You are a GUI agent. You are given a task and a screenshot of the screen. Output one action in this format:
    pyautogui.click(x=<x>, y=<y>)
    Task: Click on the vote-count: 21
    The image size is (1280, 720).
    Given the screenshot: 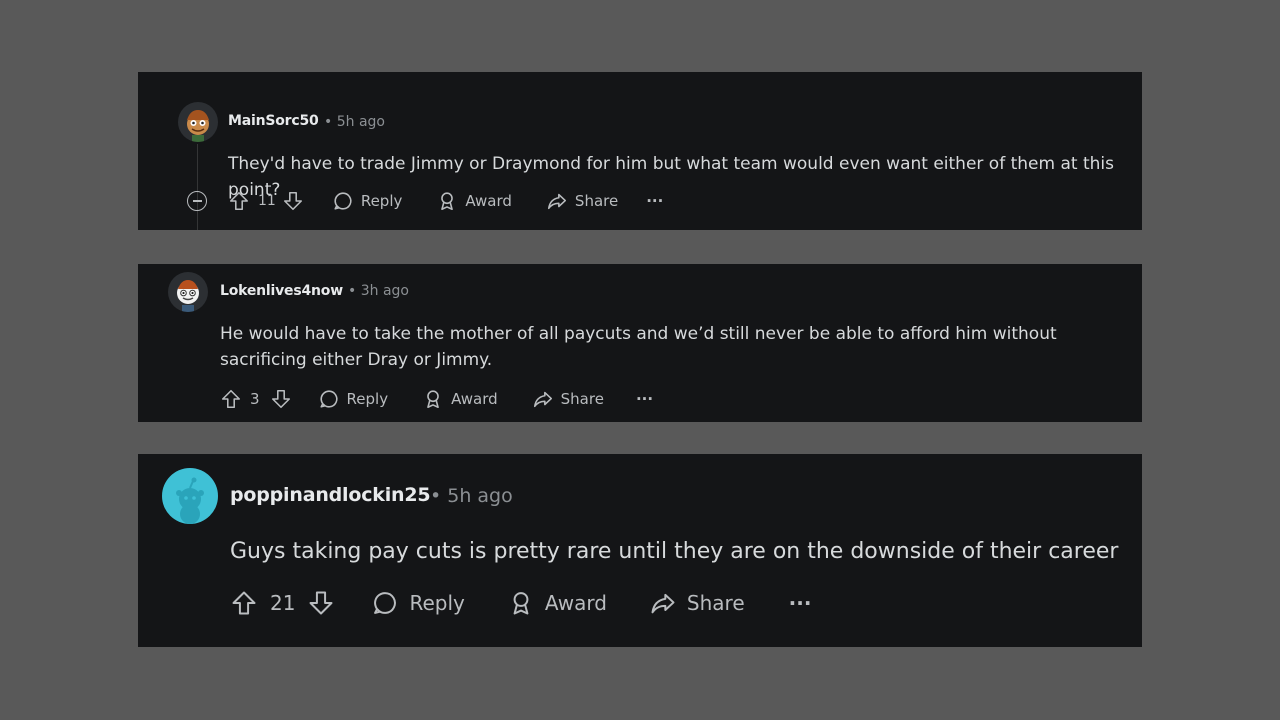 What is the action you would take?
    pyautogui.click(x=283, y=603)
    